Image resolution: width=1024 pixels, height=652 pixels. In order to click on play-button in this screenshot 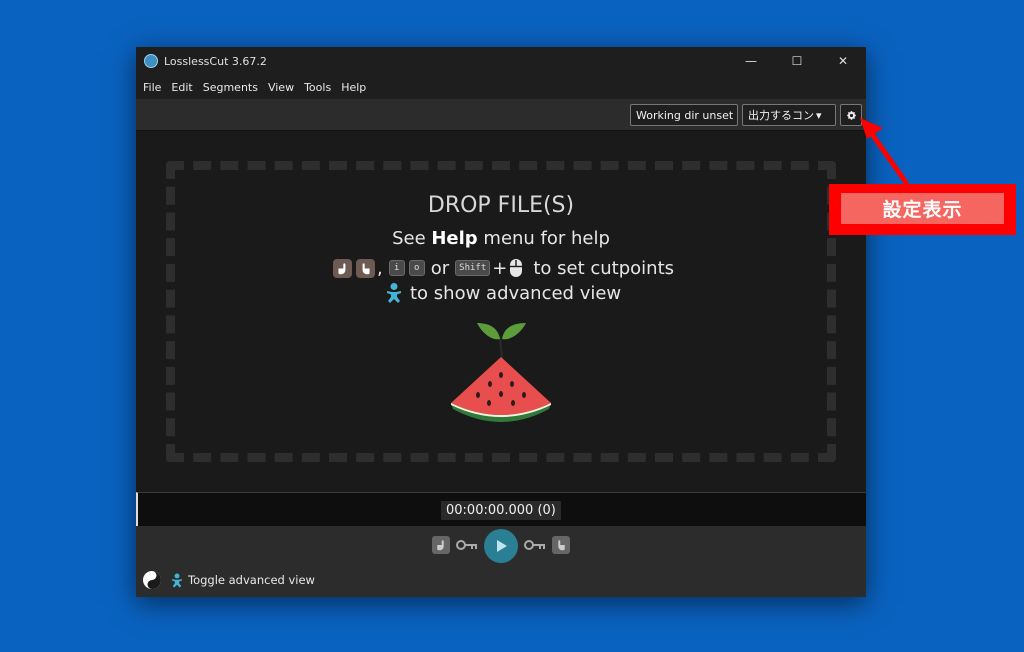, I will do `click(501, 546)`.